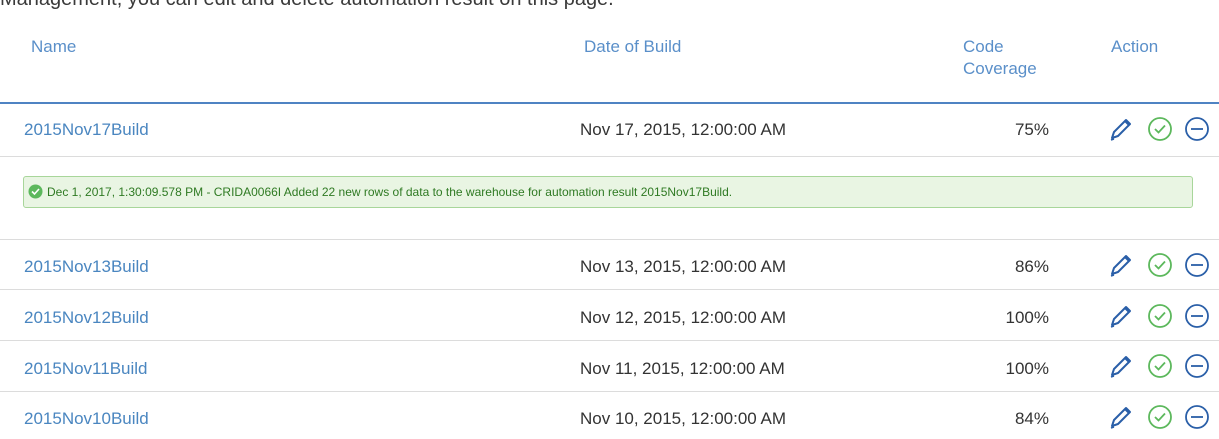  What do you see at coordinates (683, 317) in the screenshot?
I see `build-date: Nov 12, 2015, 12:00:00 AM` at bounding box center [683, 317].